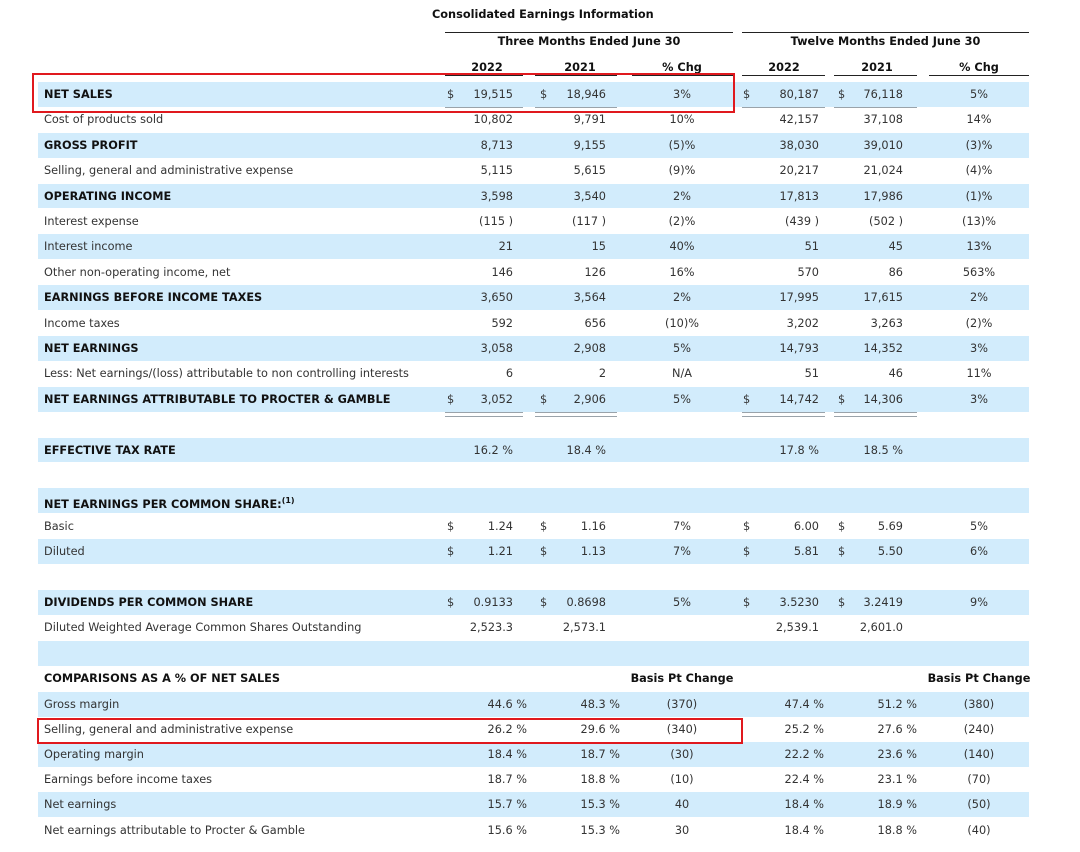  Describe the element at coordinates (137, 272) in the screenshot. I see `row-label: Other non-operating income, net` at that location.